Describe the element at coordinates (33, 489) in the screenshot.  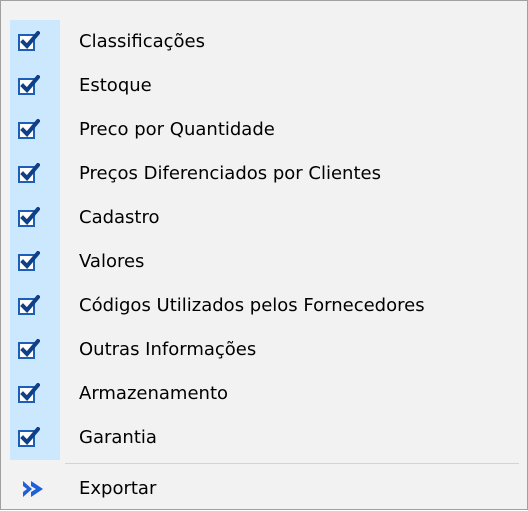
I see `double-arrow-right-icon` at that location.